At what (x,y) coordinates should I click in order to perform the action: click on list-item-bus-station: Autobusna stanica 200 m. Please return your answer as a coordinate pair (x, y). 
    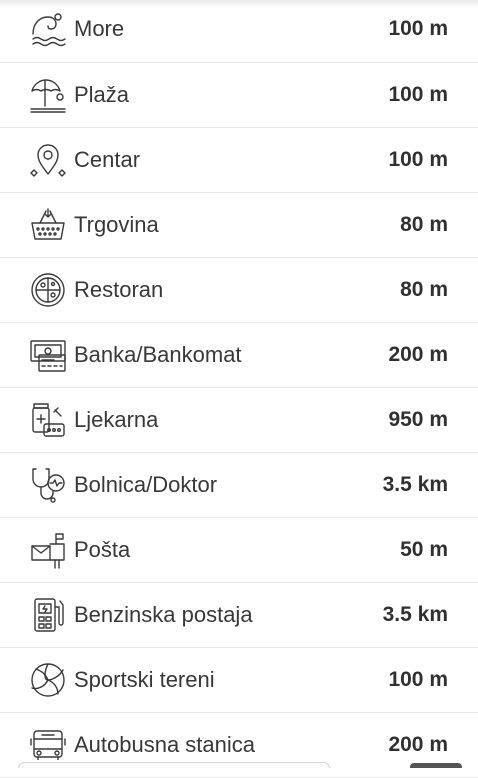
    Looking at the image, I should click on (239, 745).